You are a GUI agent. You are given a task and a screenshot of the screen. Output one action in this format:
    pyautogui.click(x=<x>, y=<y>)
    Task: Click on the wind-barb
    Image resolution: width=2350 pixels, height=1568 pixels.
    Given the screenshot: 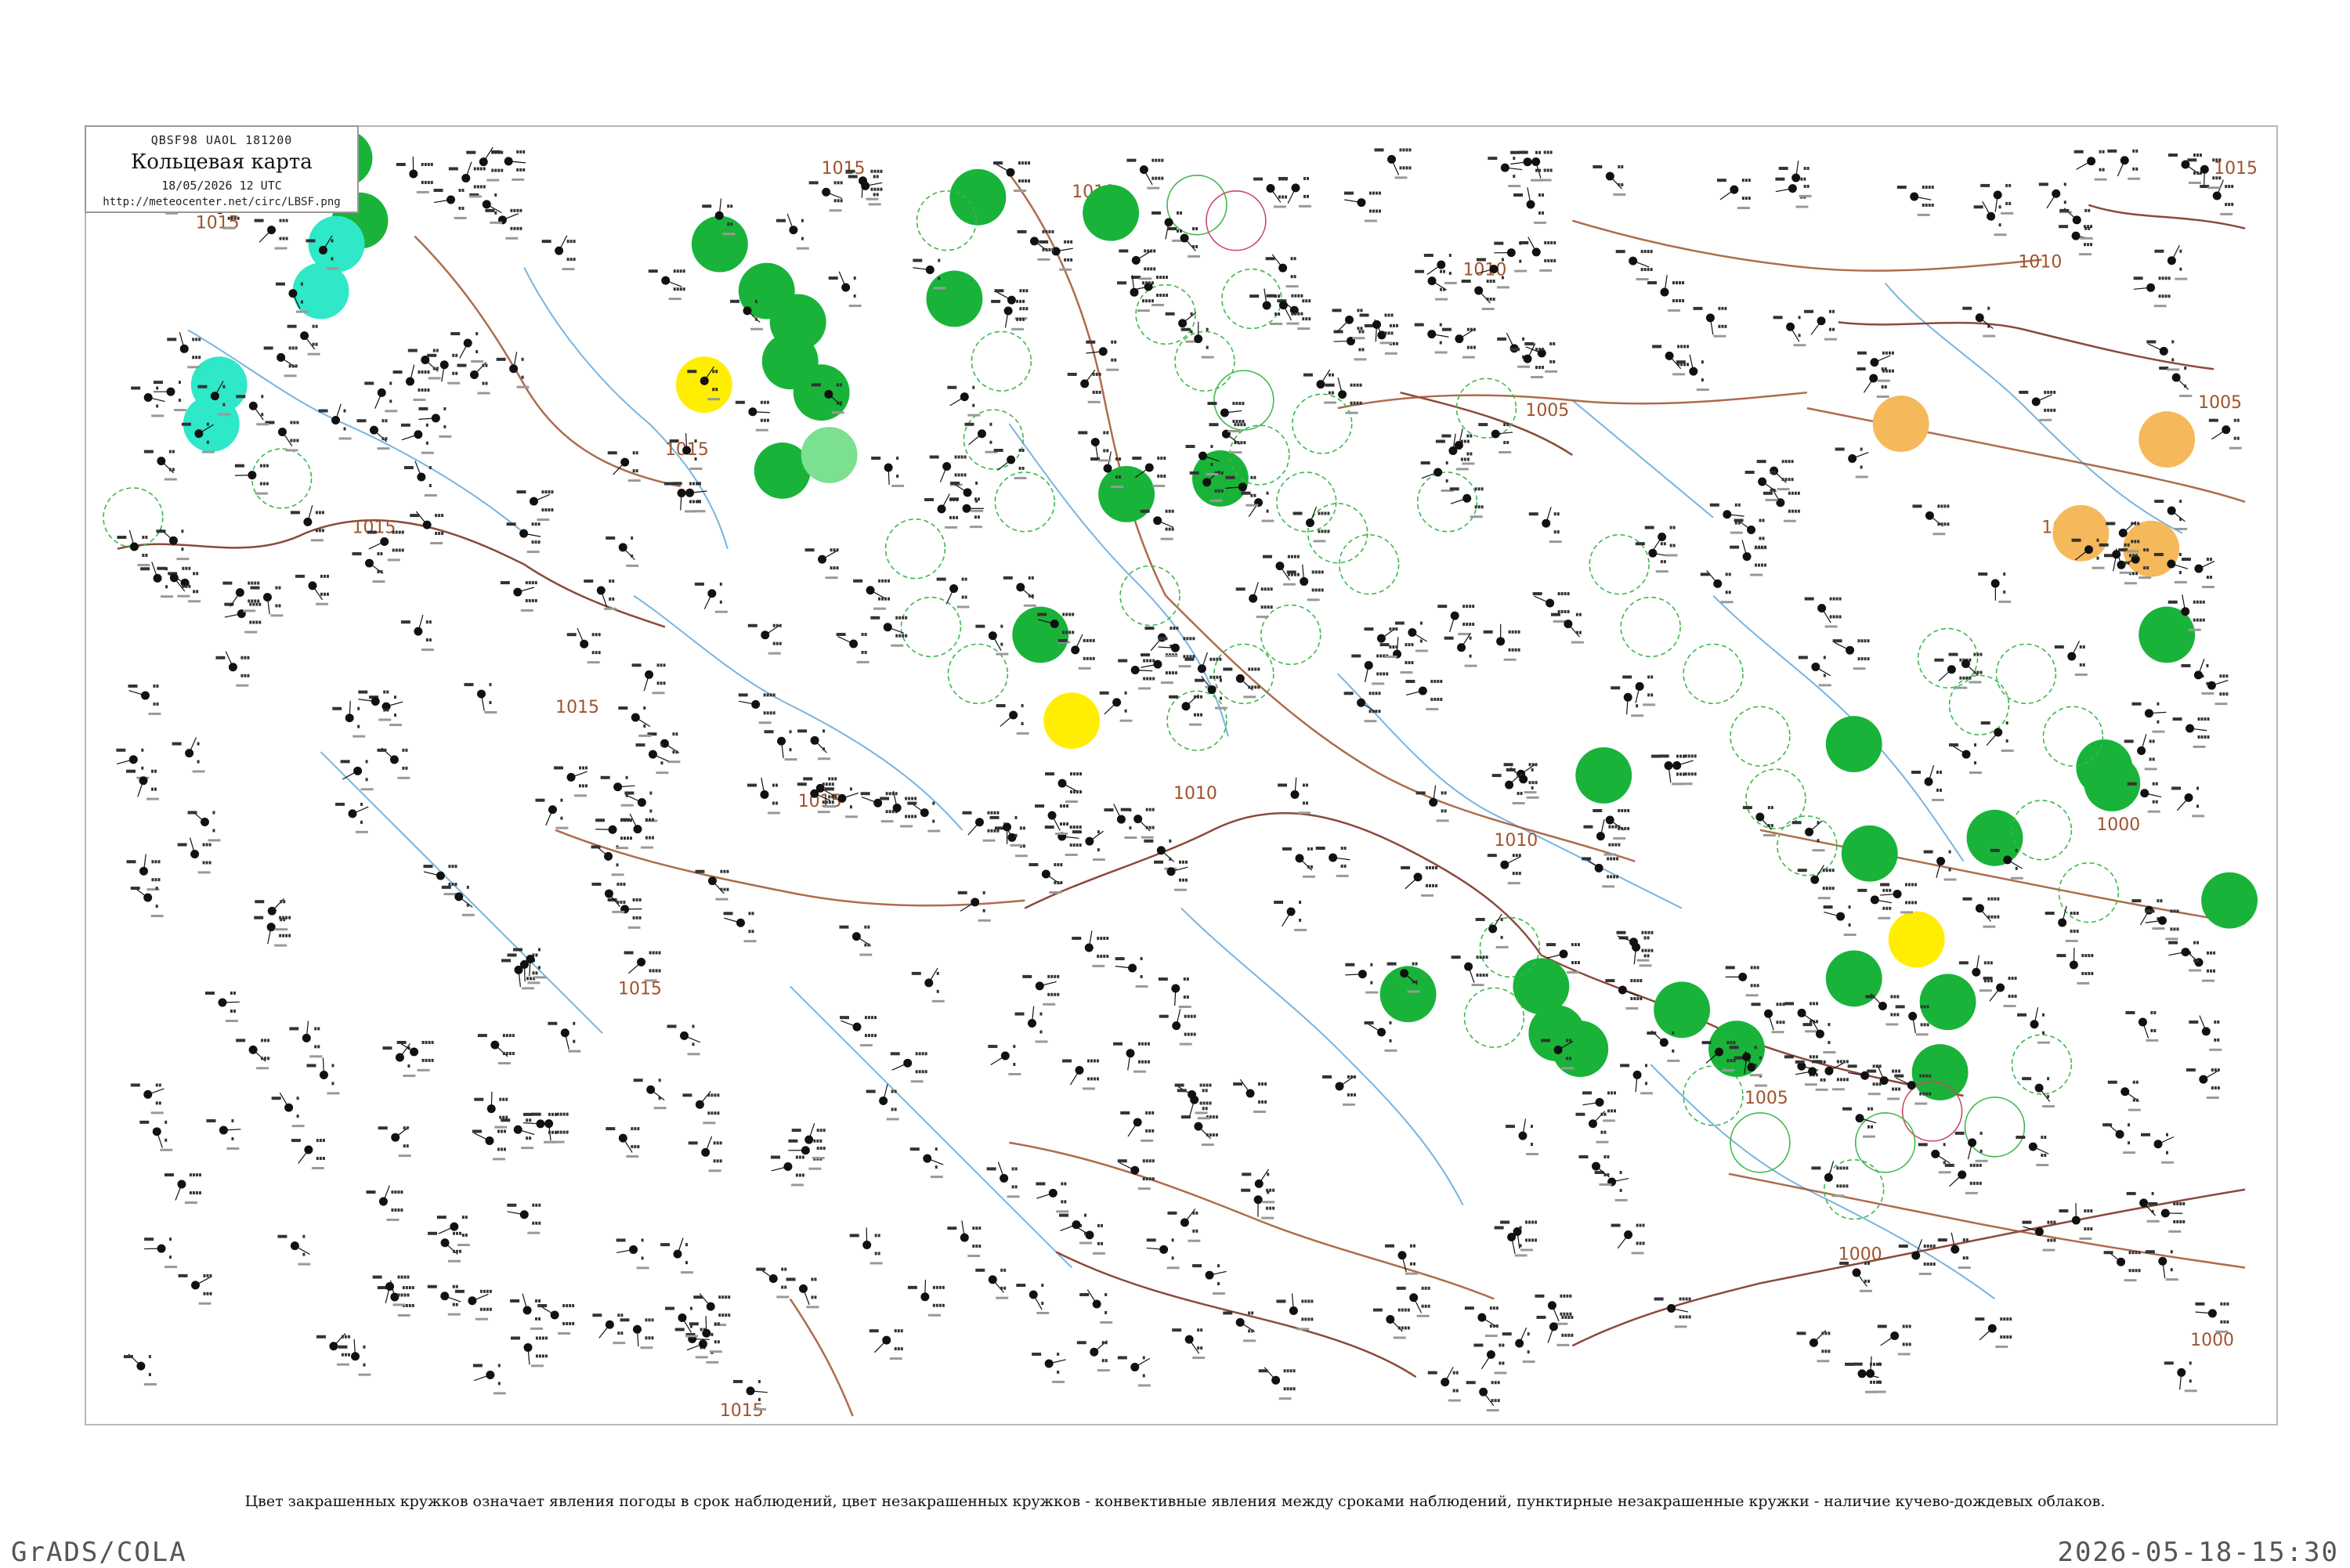 What is the action you would take?
    pyautogui.click(x=2204, y=177)
    